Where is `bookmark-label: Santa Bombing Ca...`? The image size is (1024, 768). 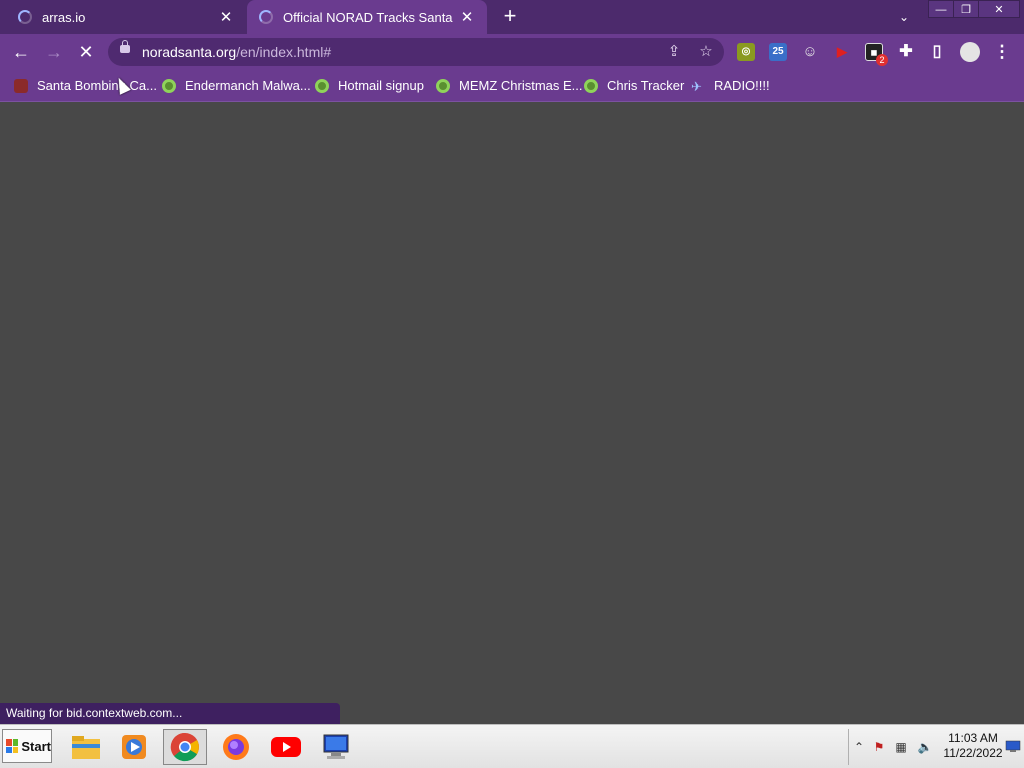 bookmark-label: Santa Bombing Ca... is located at coordinates (97, 85).